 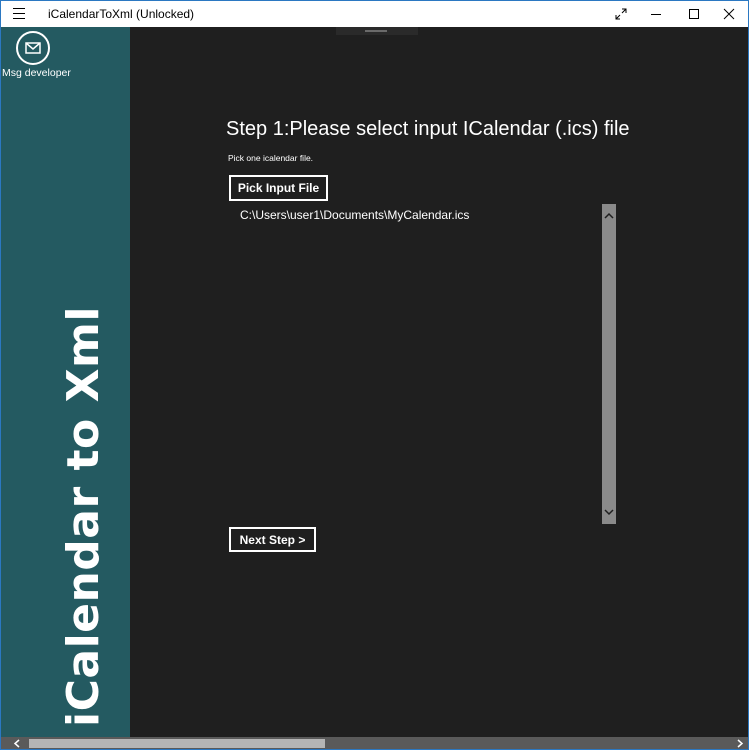 I want to click on next-step-button: Next Step >, so click(x=272, y=539).